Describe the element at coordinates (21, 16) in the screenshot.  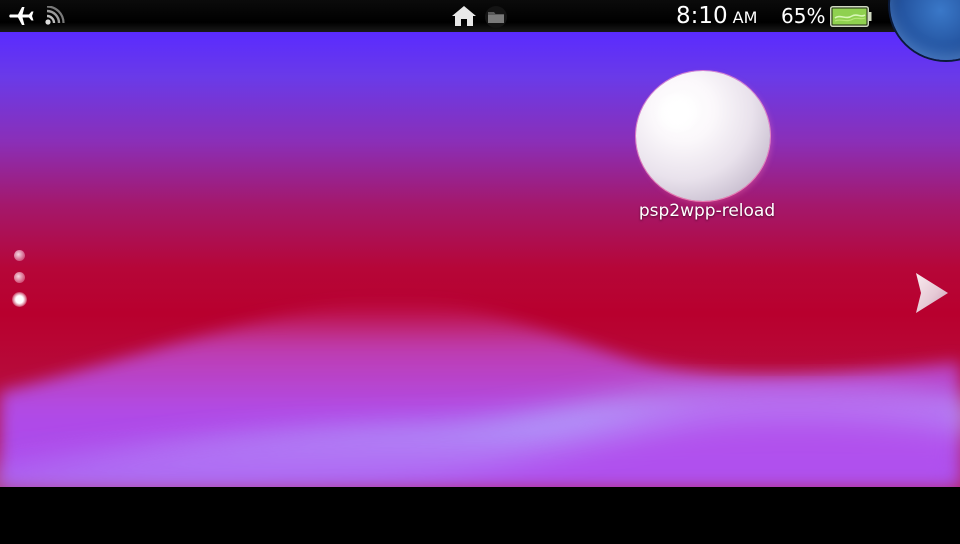
I see `airplane-mode-icon` at that location.